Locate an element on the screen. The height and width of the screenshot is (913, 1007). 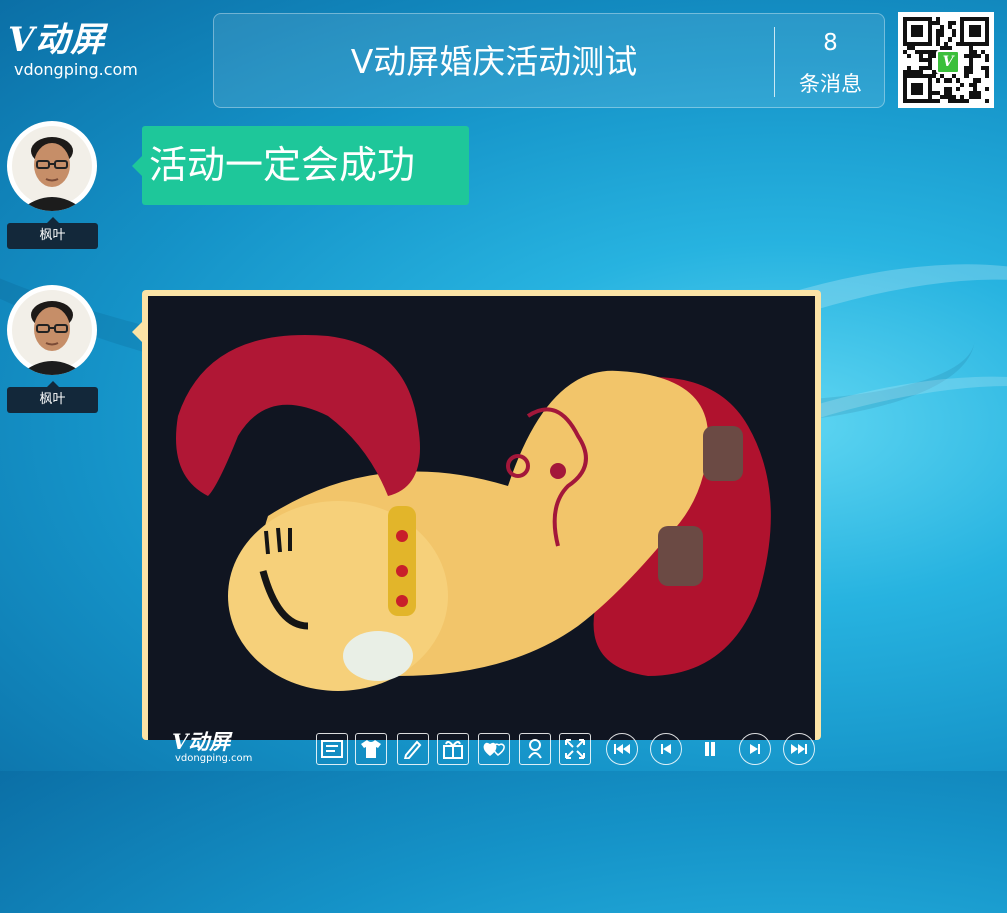
wall-list-button is located at coordinates (332, 749).